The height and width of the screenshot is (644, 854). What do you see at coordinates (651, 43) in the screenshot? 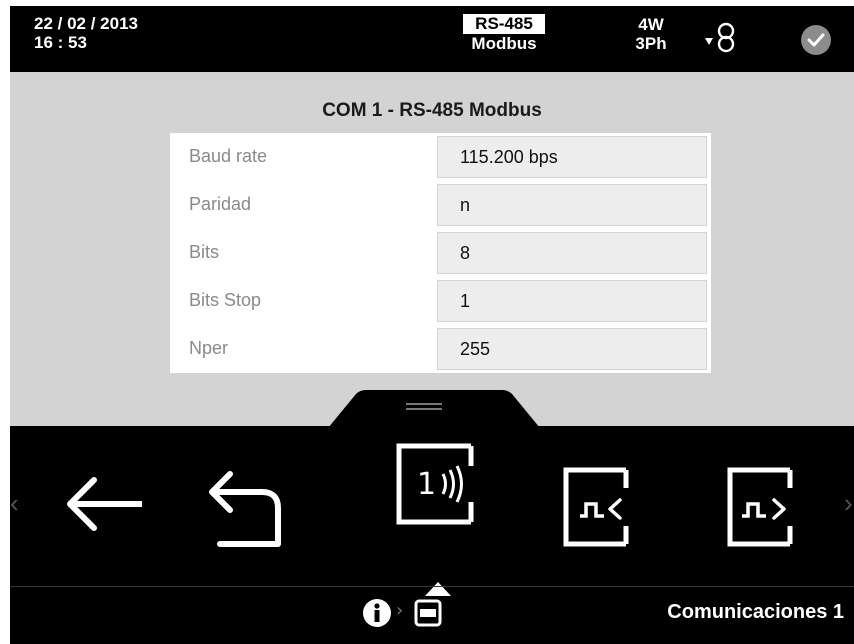
I see `wiring-phases: 3Ph` at bounding box center [651, 43].